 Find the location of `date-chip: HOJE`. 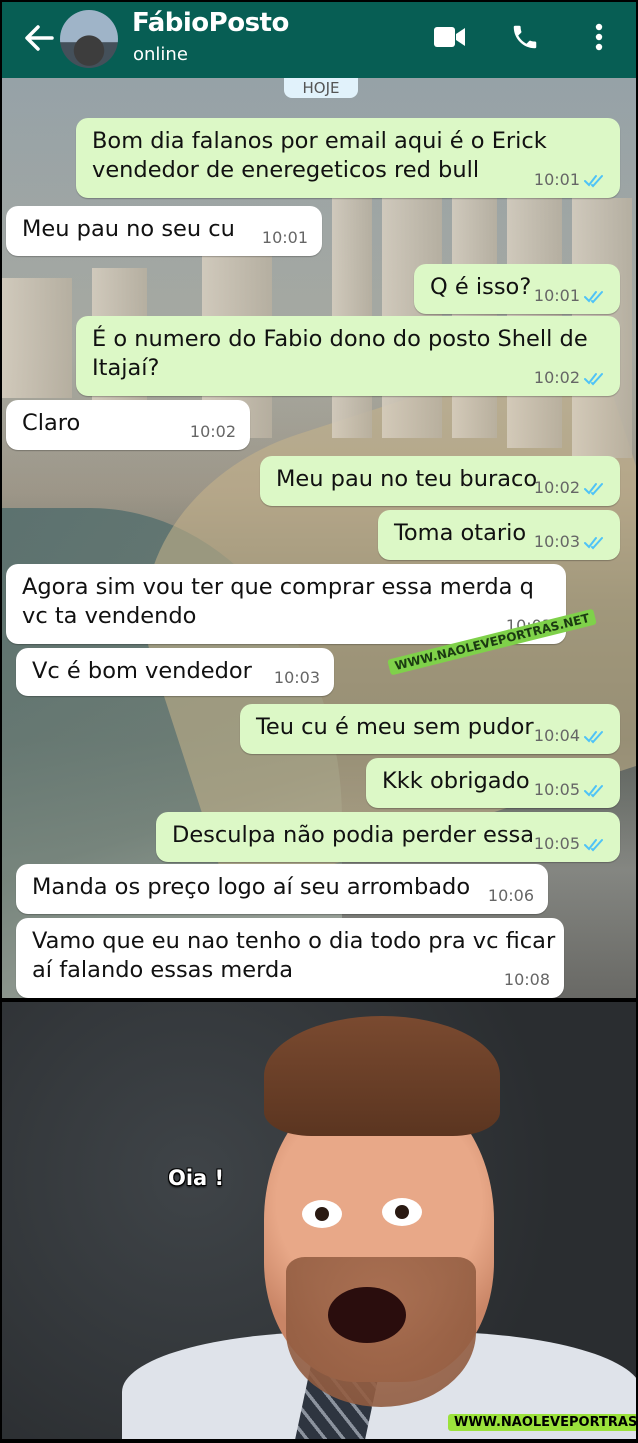

date-chip: HOJE is located at coordinates (321, 88).